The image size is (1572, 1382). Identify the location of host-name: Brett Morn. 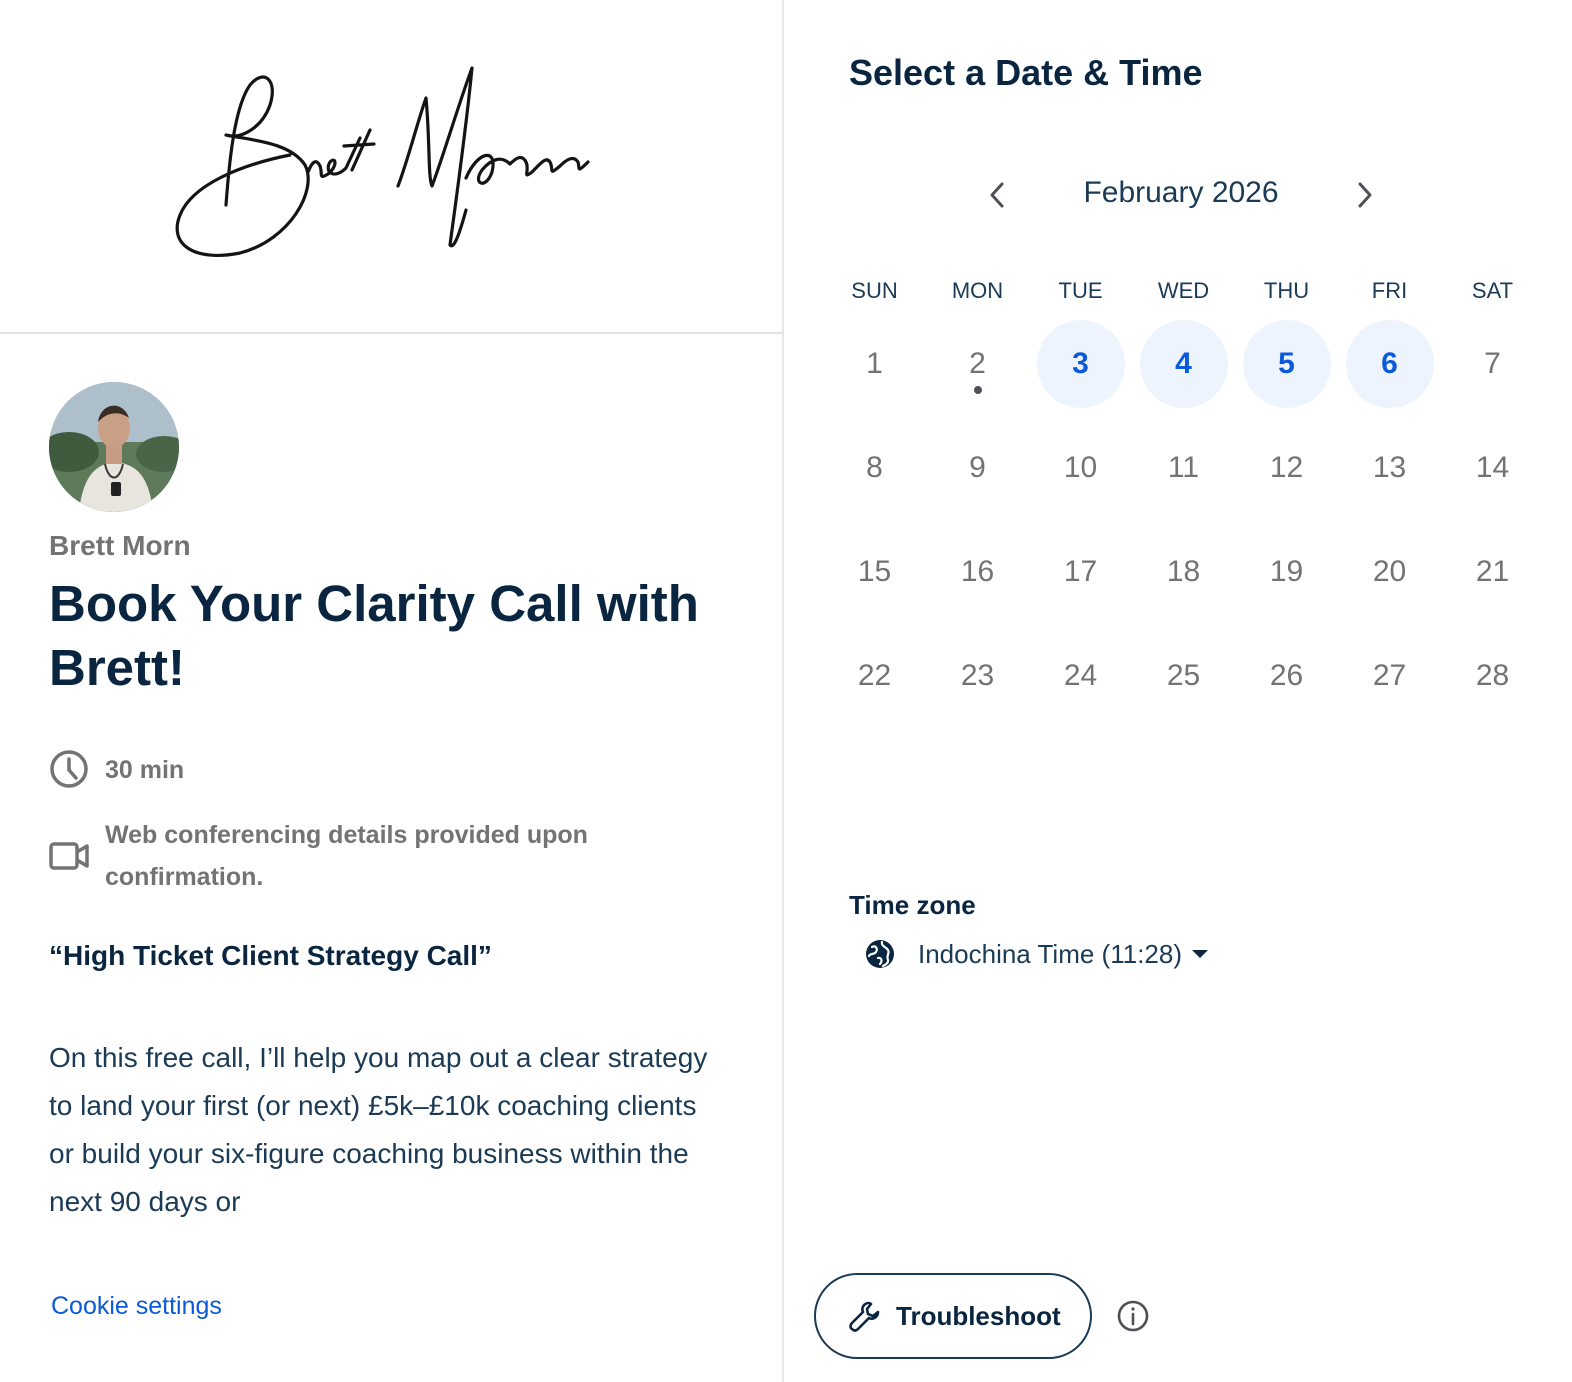
(120, 545).